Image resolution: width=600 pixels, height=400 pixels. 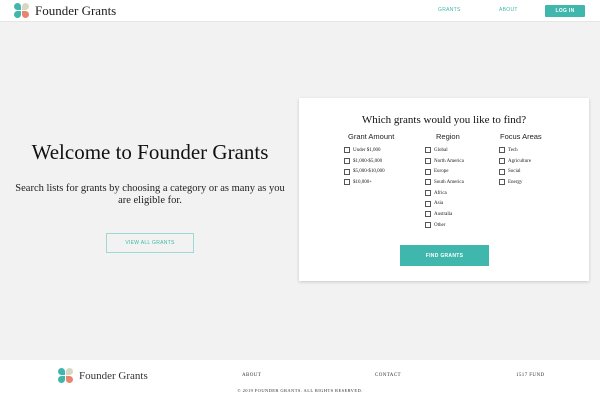 I want to click on option-label: $5,000-$10,000, so click(x=369, y=172).